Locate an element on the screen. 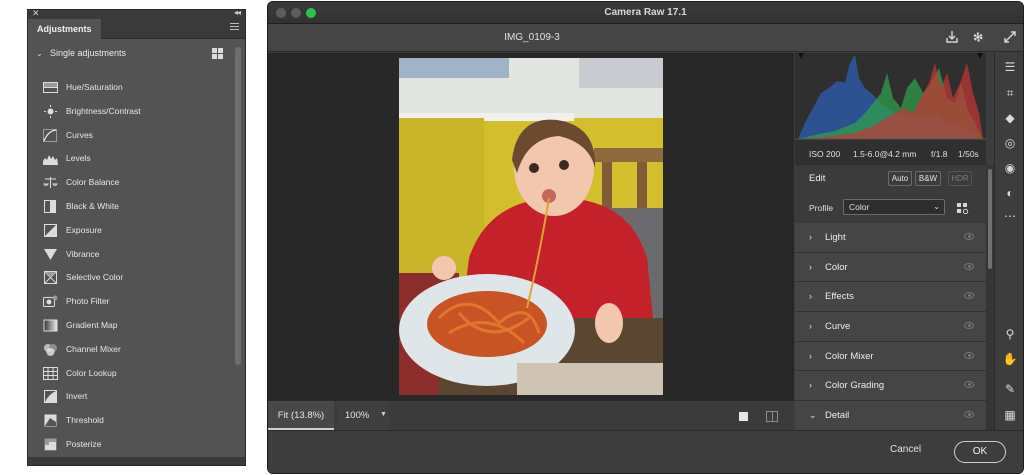 This screenshot has height=475, width=1024. bw-button: B&W is located at coordinates (928, 178).